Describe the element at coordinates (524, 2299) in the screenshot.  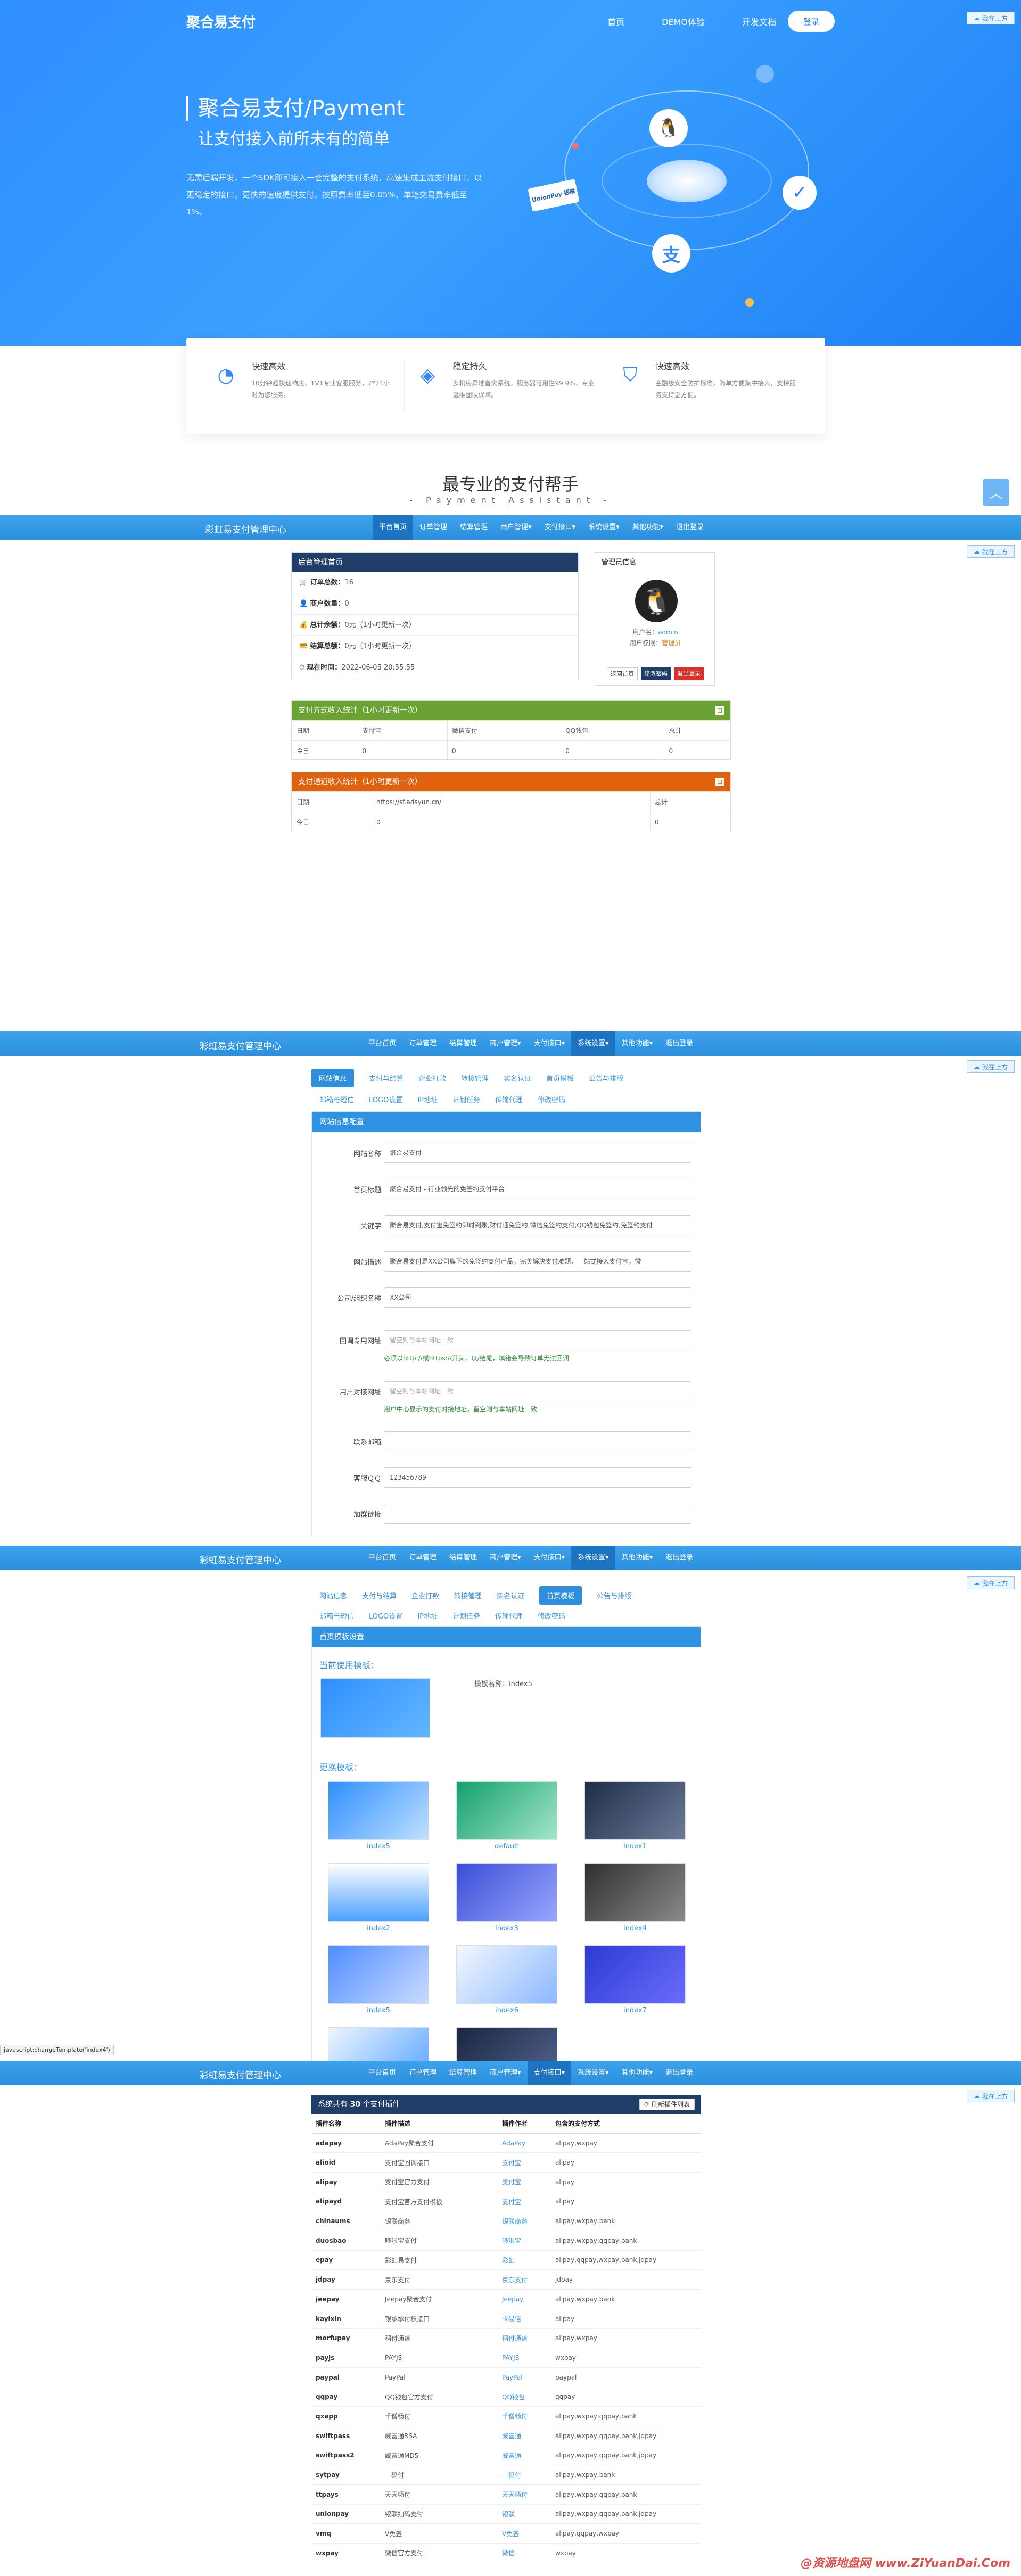
I see `plugin-author: Jeepay` at that location.